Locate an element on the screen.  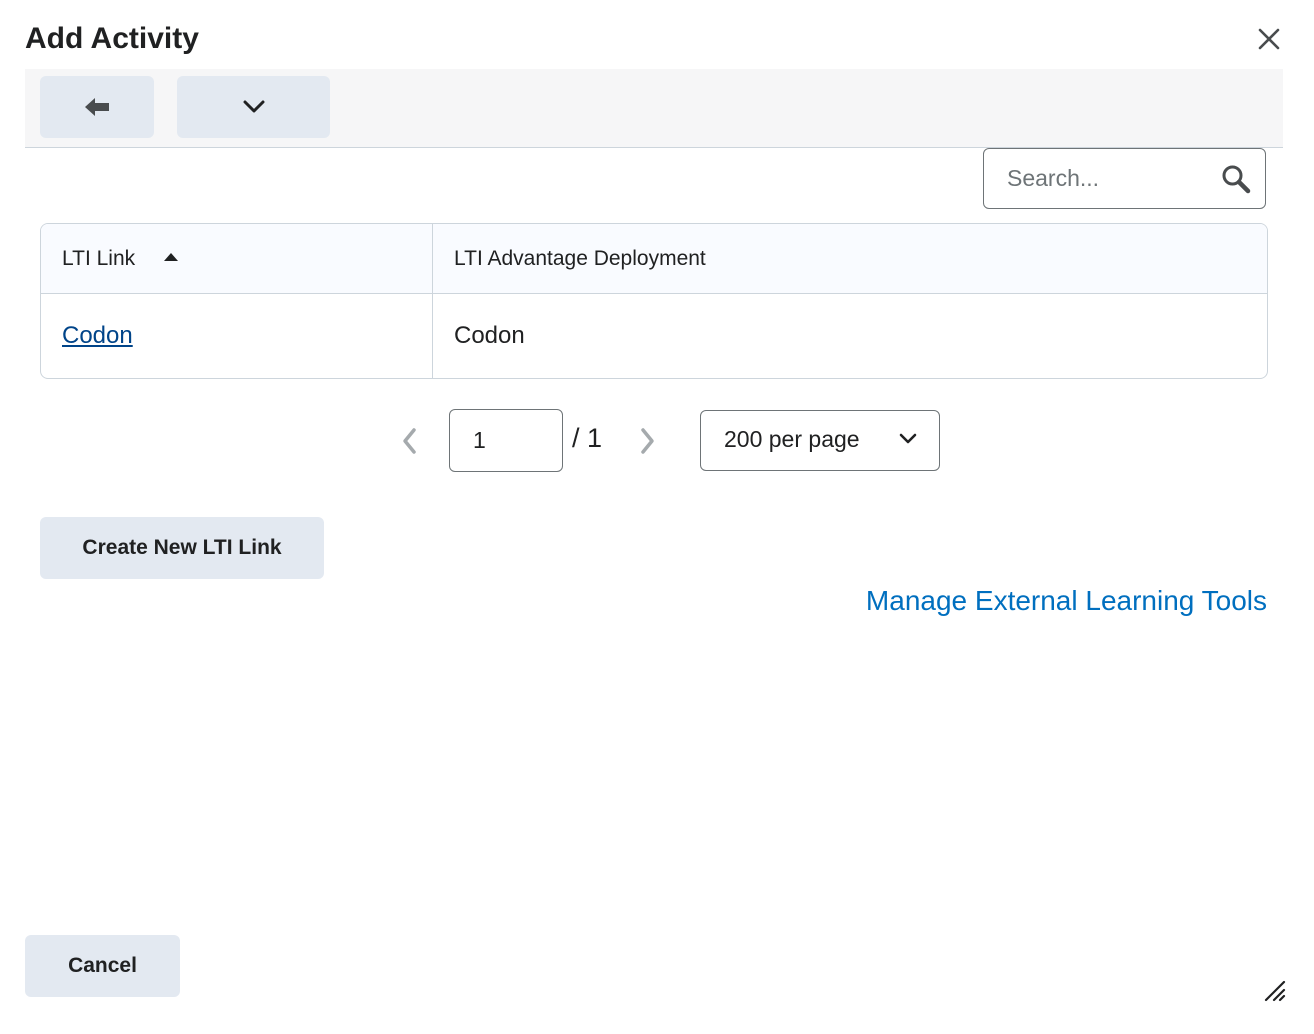
page-size-select: 200 per page is located at coordinates (820, 440).